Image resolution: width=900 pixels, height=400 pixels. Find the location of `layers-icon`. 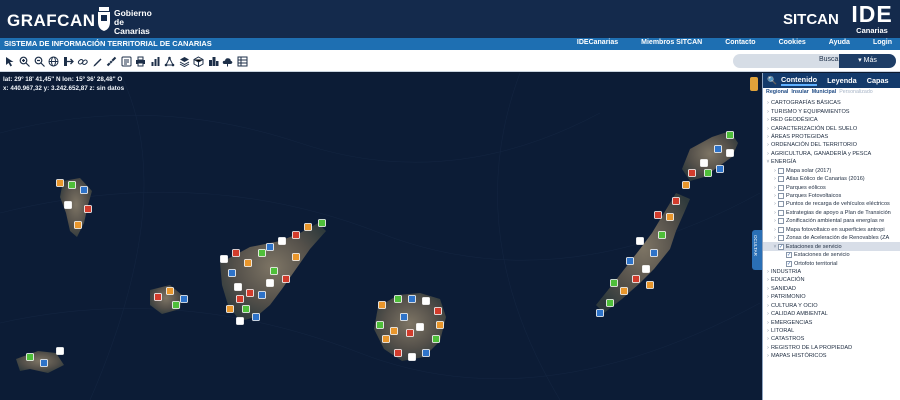

layers-icon is located at coordinates (184, 61).